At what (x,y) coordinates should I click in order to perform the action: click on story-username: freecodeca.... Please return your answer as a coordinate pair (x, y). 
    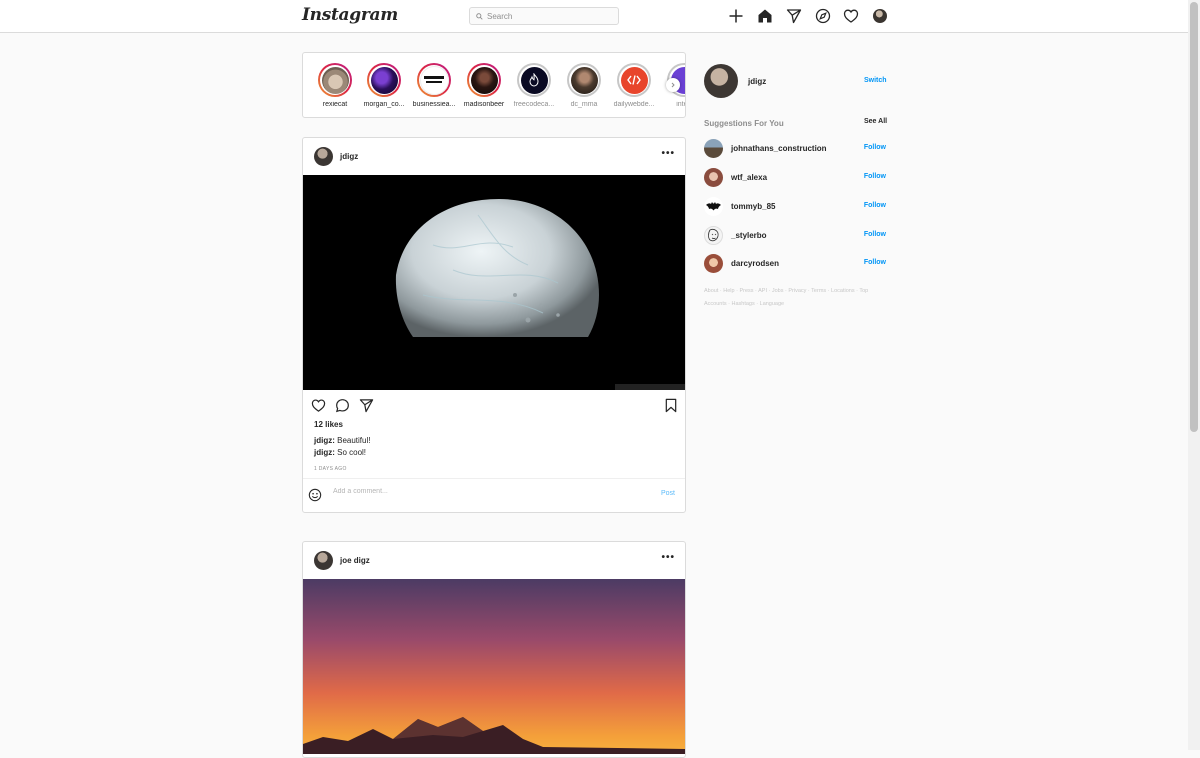
    Looking at the image, I should click on (534, 104).